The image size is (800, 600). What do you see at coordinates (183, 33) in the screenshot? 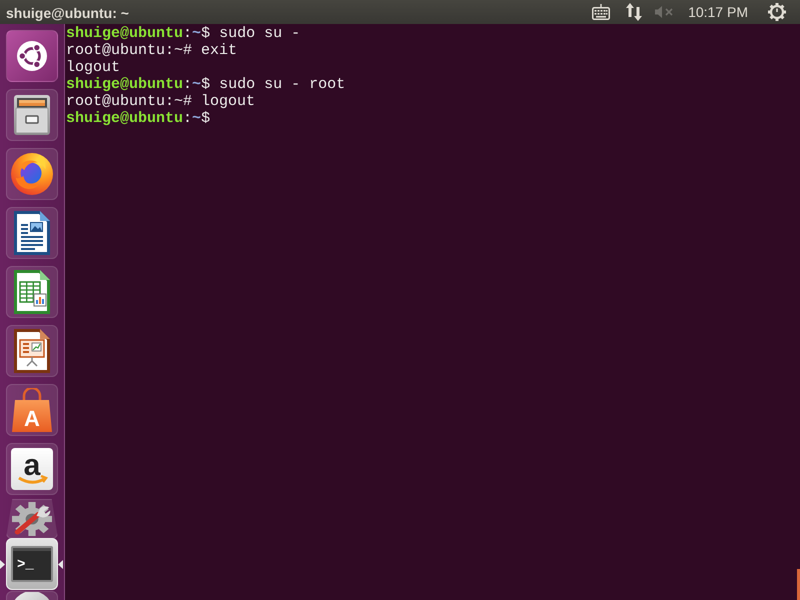
I see `terminal-line: shuige@ubuntu:~$ sudo su -` at bounding box center [183, 33].